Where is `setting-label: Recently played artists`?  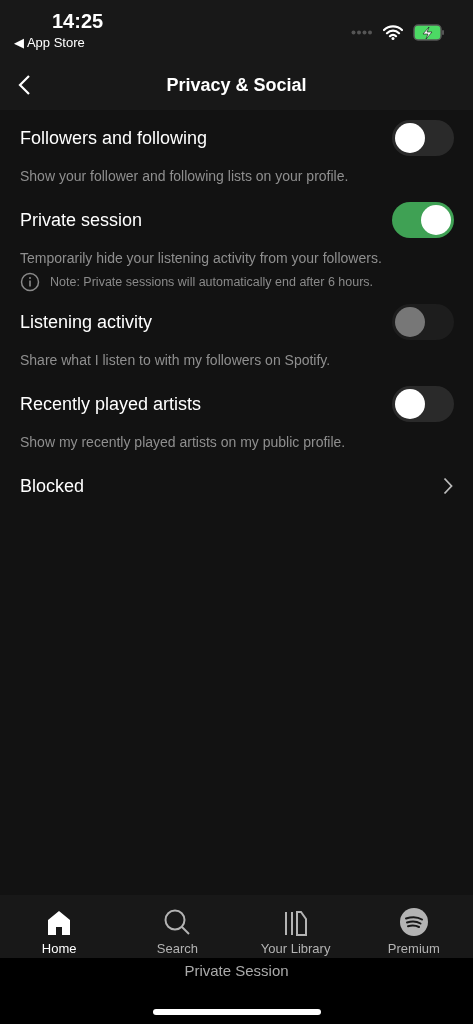 setting-label: Recently played artists is located at coordinates (111, 404).